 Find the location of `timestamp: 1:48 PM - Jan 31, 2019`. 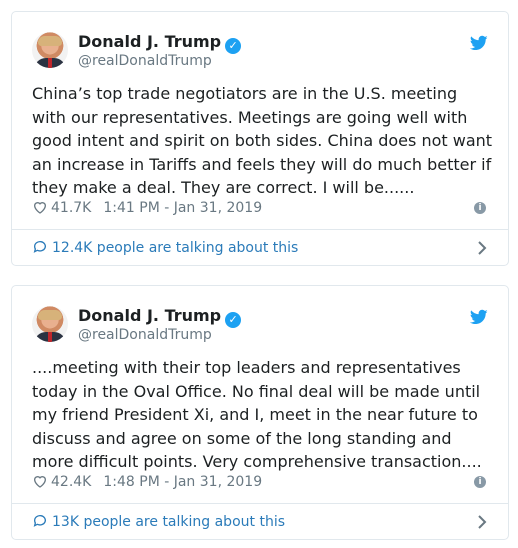

timestamp: 1:48 PM - Jan 31, 2019 is located at coordinates (182, 482).